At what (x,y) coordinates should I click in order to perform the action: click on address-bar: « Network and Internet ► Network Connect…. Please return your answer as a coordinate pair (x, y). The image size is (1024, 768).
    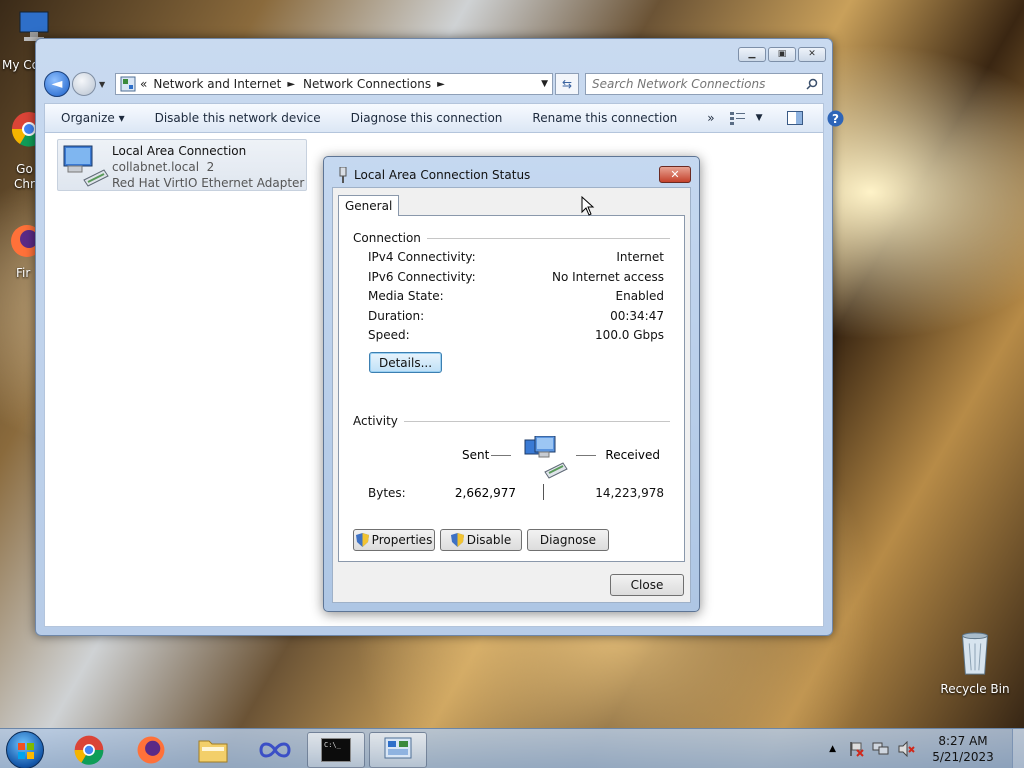
    Looking at the image, I should click on (334, 84).